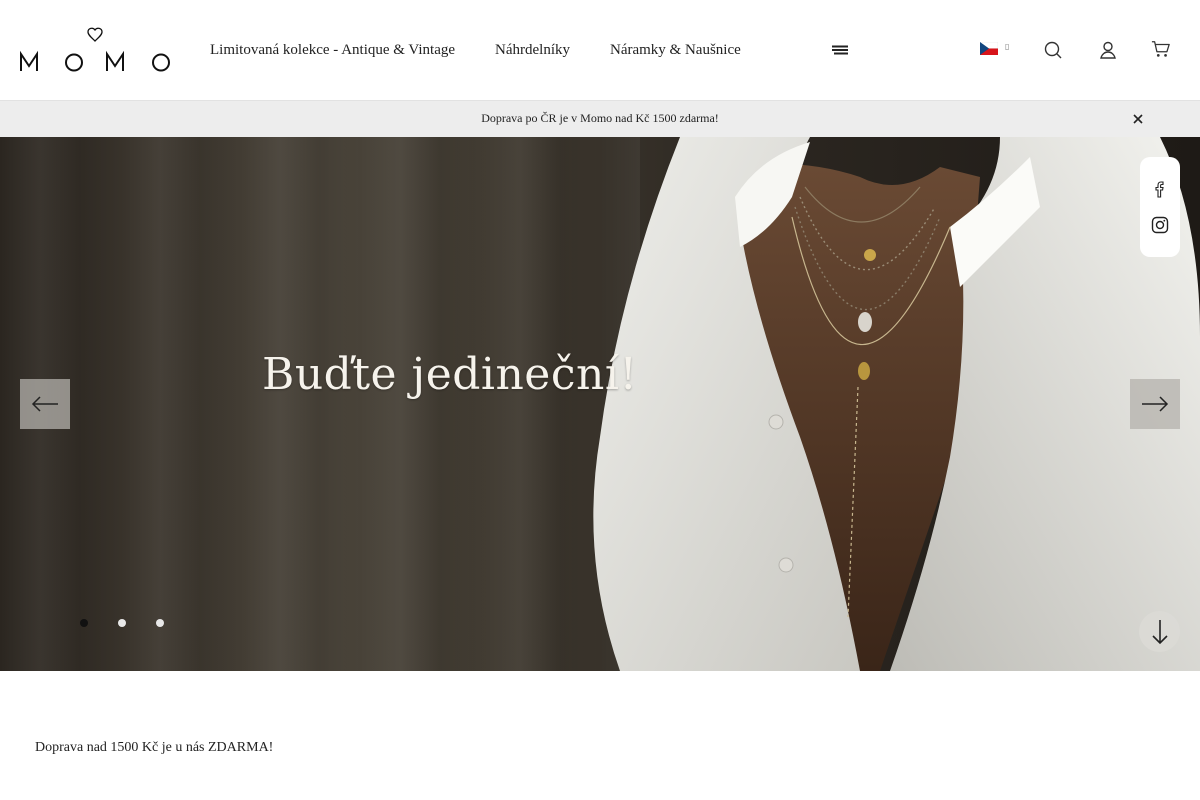 The height and width of the screenshot is (800, 1200). What do you see at coordinates (1160, 189) in the screenshot?
I see `facebook-icon` at bounding box center [1160, 189].